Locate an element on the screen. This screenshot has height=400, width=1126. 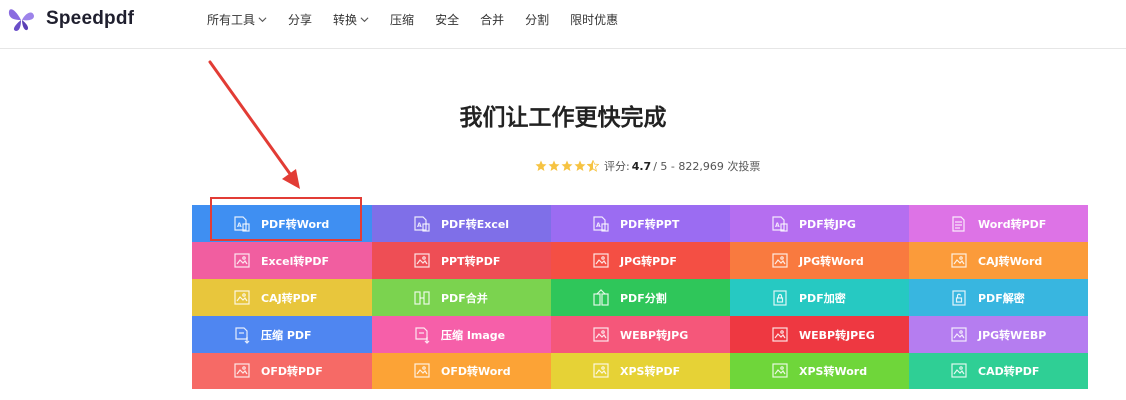
tool-tile-label: JPG转PDF is located at coordinates (648, 261).